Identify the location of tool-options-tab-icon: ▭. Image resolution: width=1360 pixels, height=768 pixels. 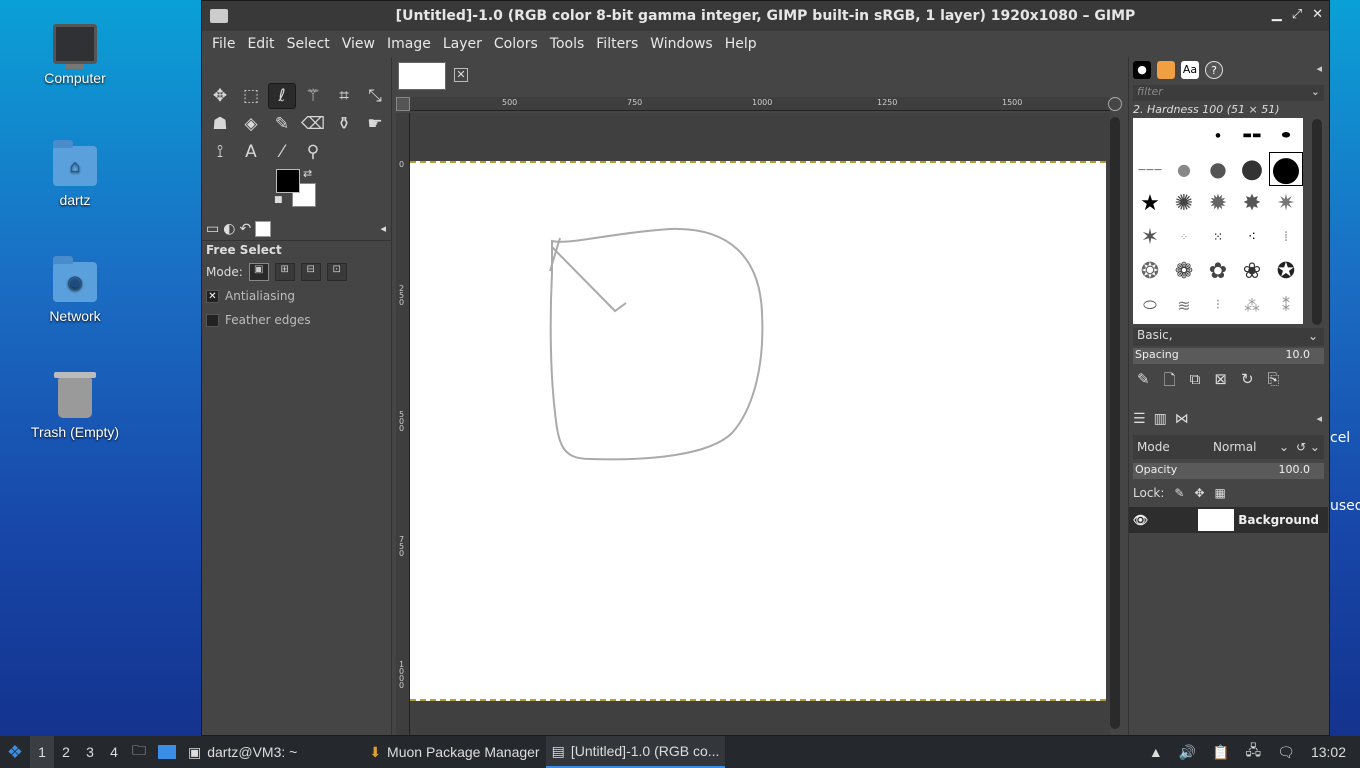
(212, 229).